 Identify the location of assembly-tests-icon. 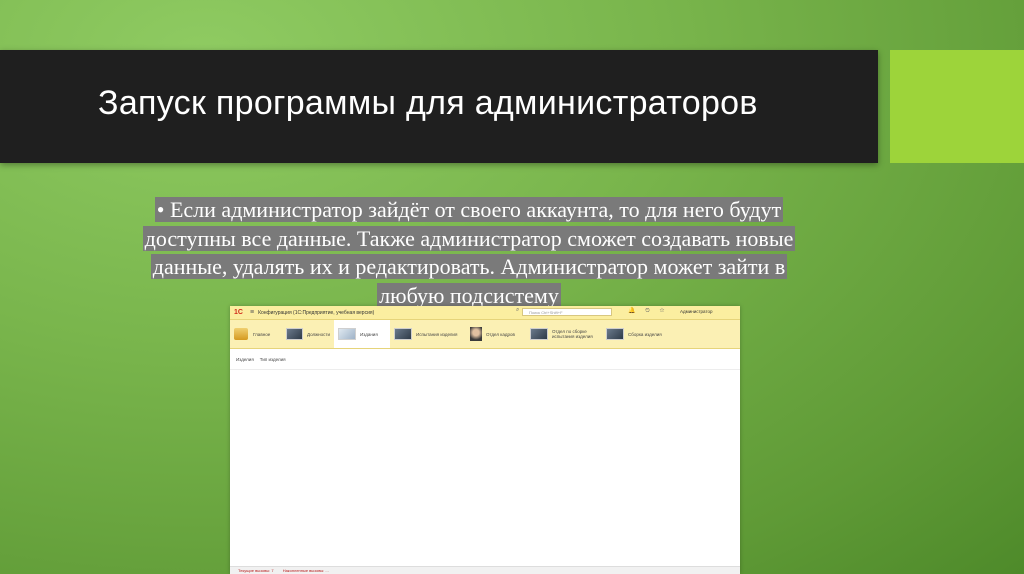
(539, 334).